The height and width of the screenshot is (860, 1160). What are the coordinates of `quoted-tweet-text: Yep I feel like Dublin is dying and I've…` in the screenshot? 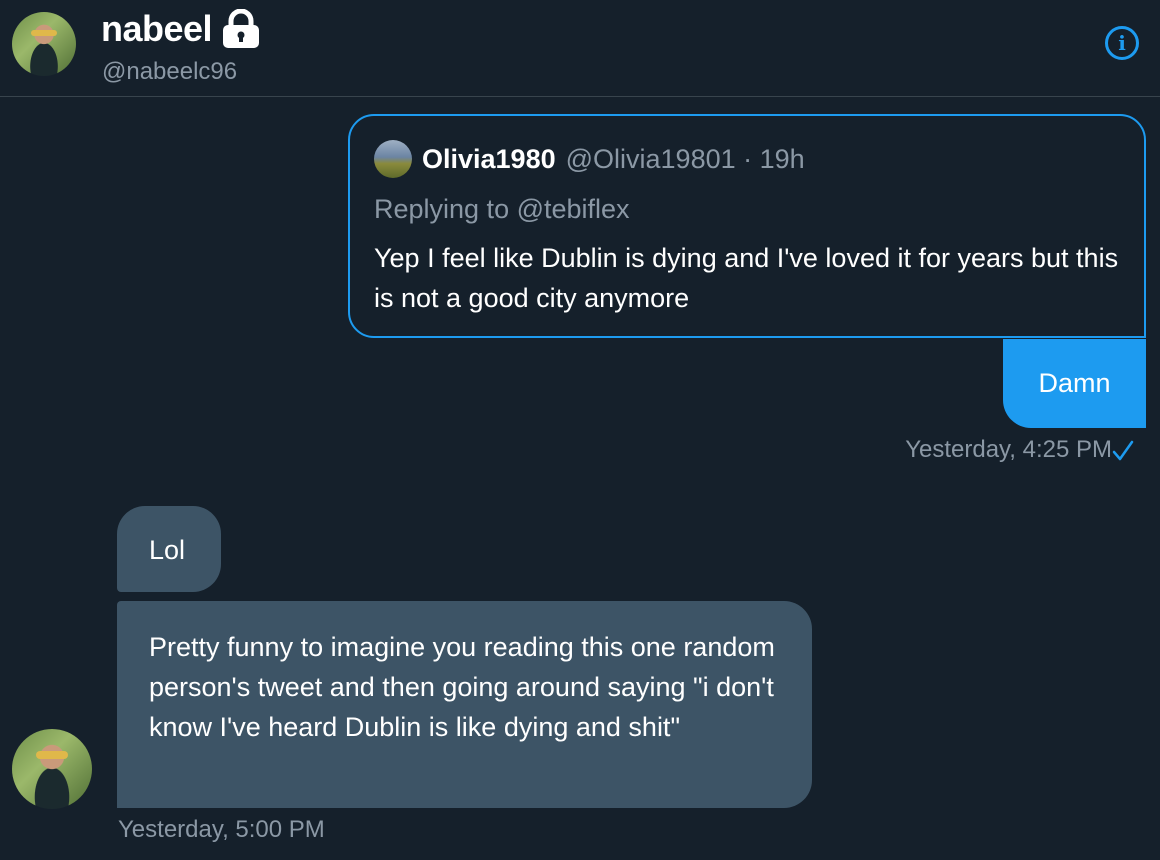 It's located at (746, 278).